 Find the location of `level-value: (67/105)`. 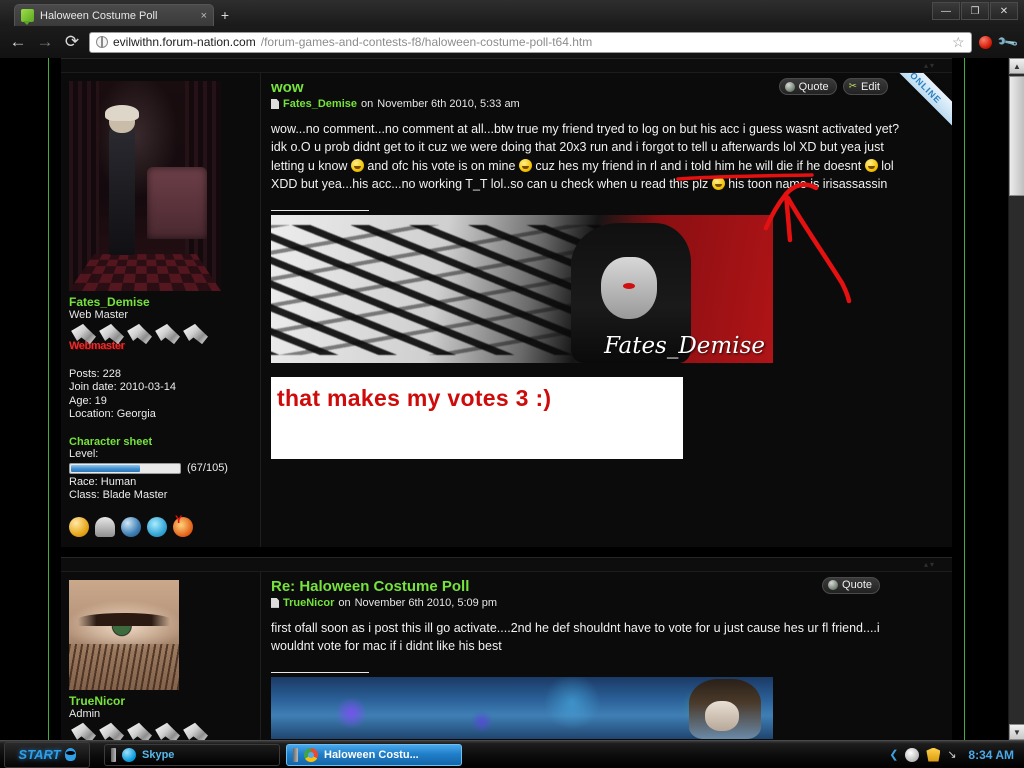

level-value: (67/105) is located at coordinates (207, 468).